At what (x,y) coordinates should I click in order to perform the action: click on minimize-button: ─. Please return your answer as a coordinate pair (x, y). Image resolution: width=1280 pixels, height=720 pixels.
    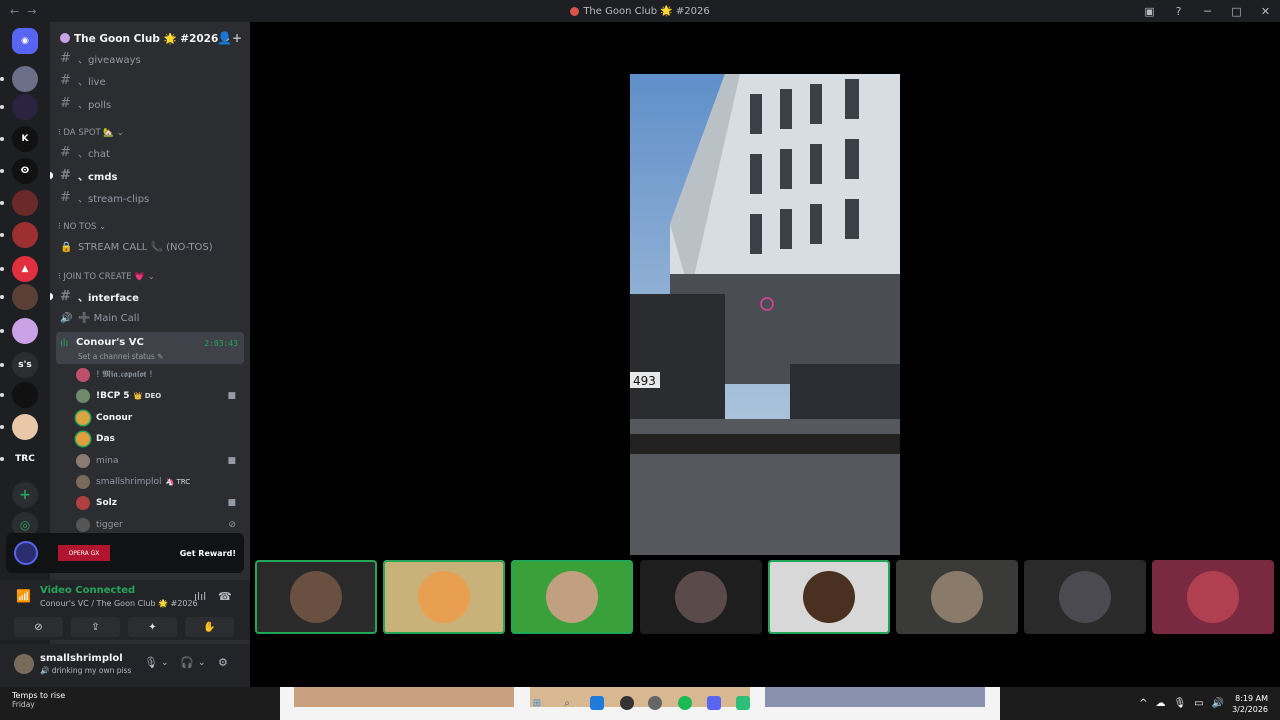
    Looking at the image, I should click on (1207, 11).